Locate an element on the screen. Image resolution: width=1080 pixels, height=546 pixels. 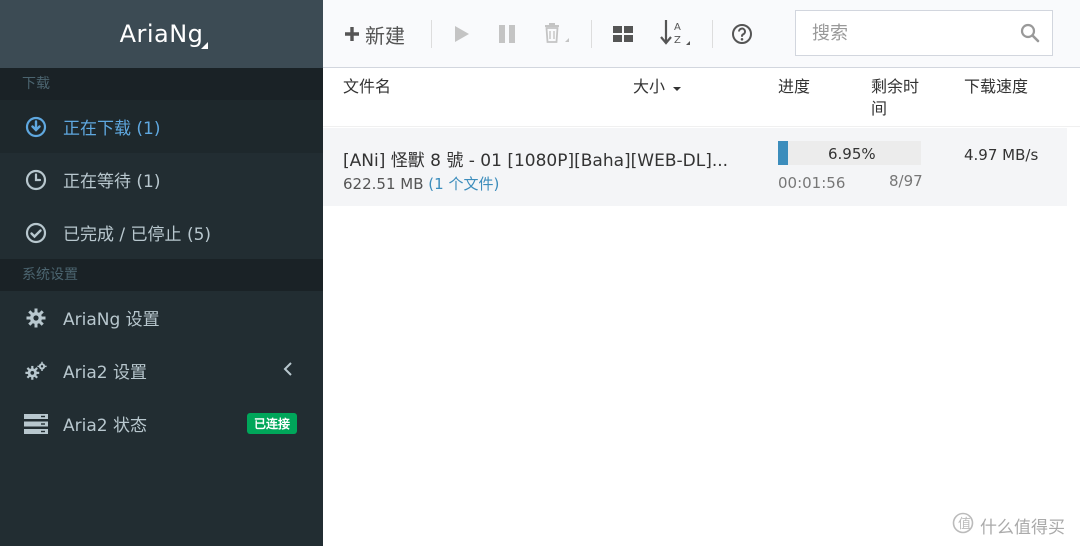
sidebar-item-aria2-settings: Aria2 设置 is located at coordinates (161, 370).